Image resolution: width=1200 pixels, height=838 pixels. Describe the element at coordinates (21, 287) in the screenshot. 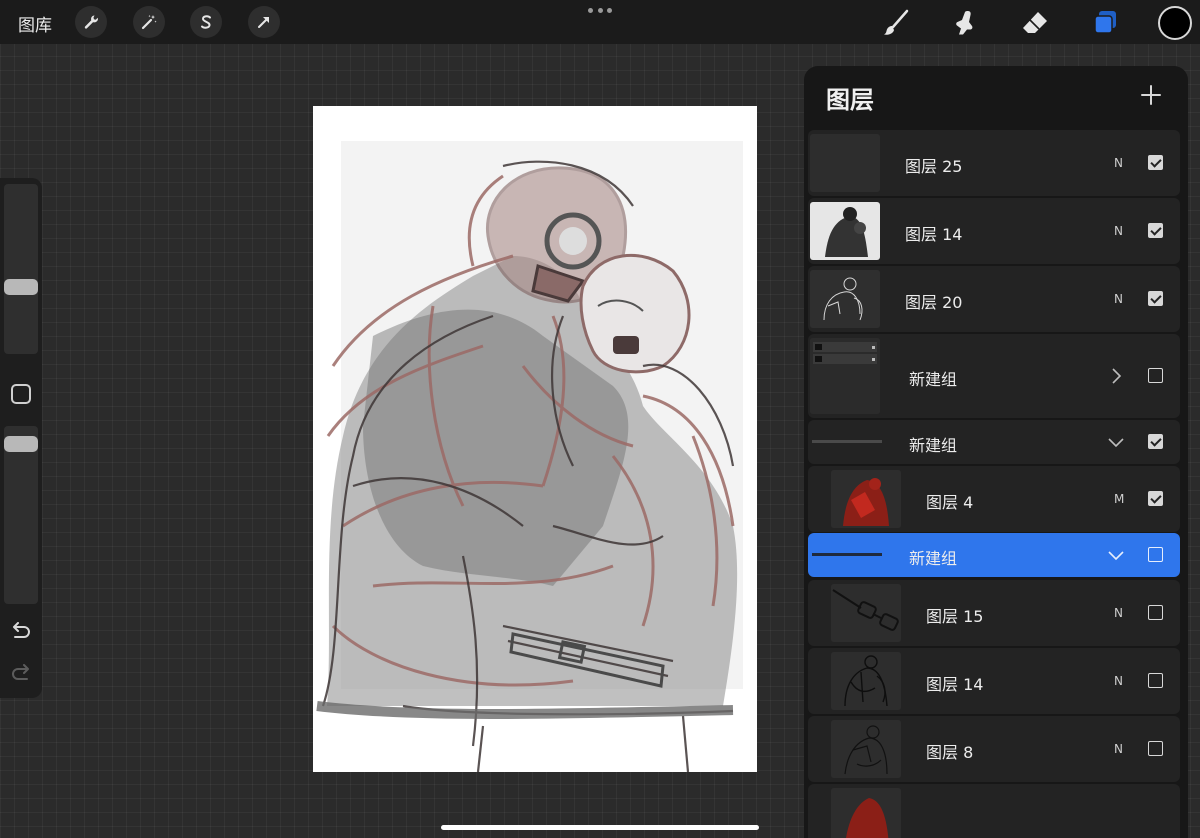

I see `brush-size-slider-thumb` at that location.